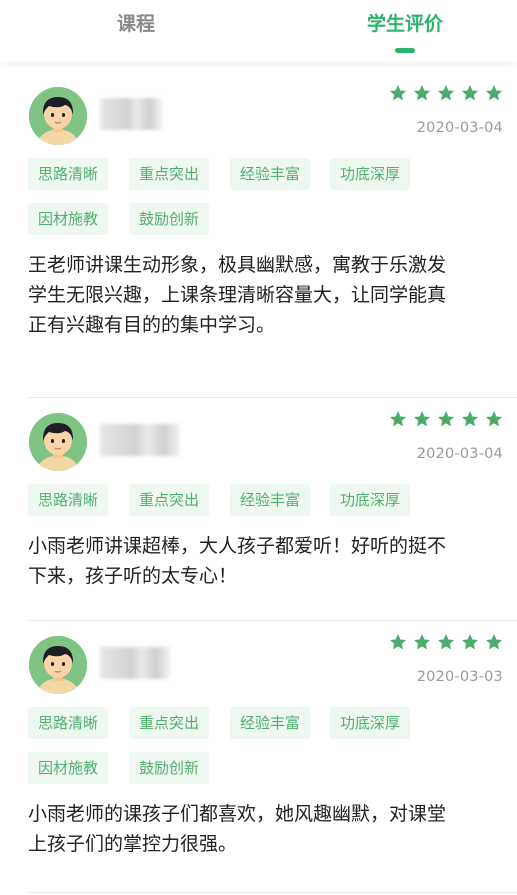 The image size is (517, 895). Describe the element at coordinates (237, 561) in the screenshot. I see `review-content: 小雨老师讲课超棒，大人孩子都爱听！好听的挺不下来，孩子听的太专心！` at that location.